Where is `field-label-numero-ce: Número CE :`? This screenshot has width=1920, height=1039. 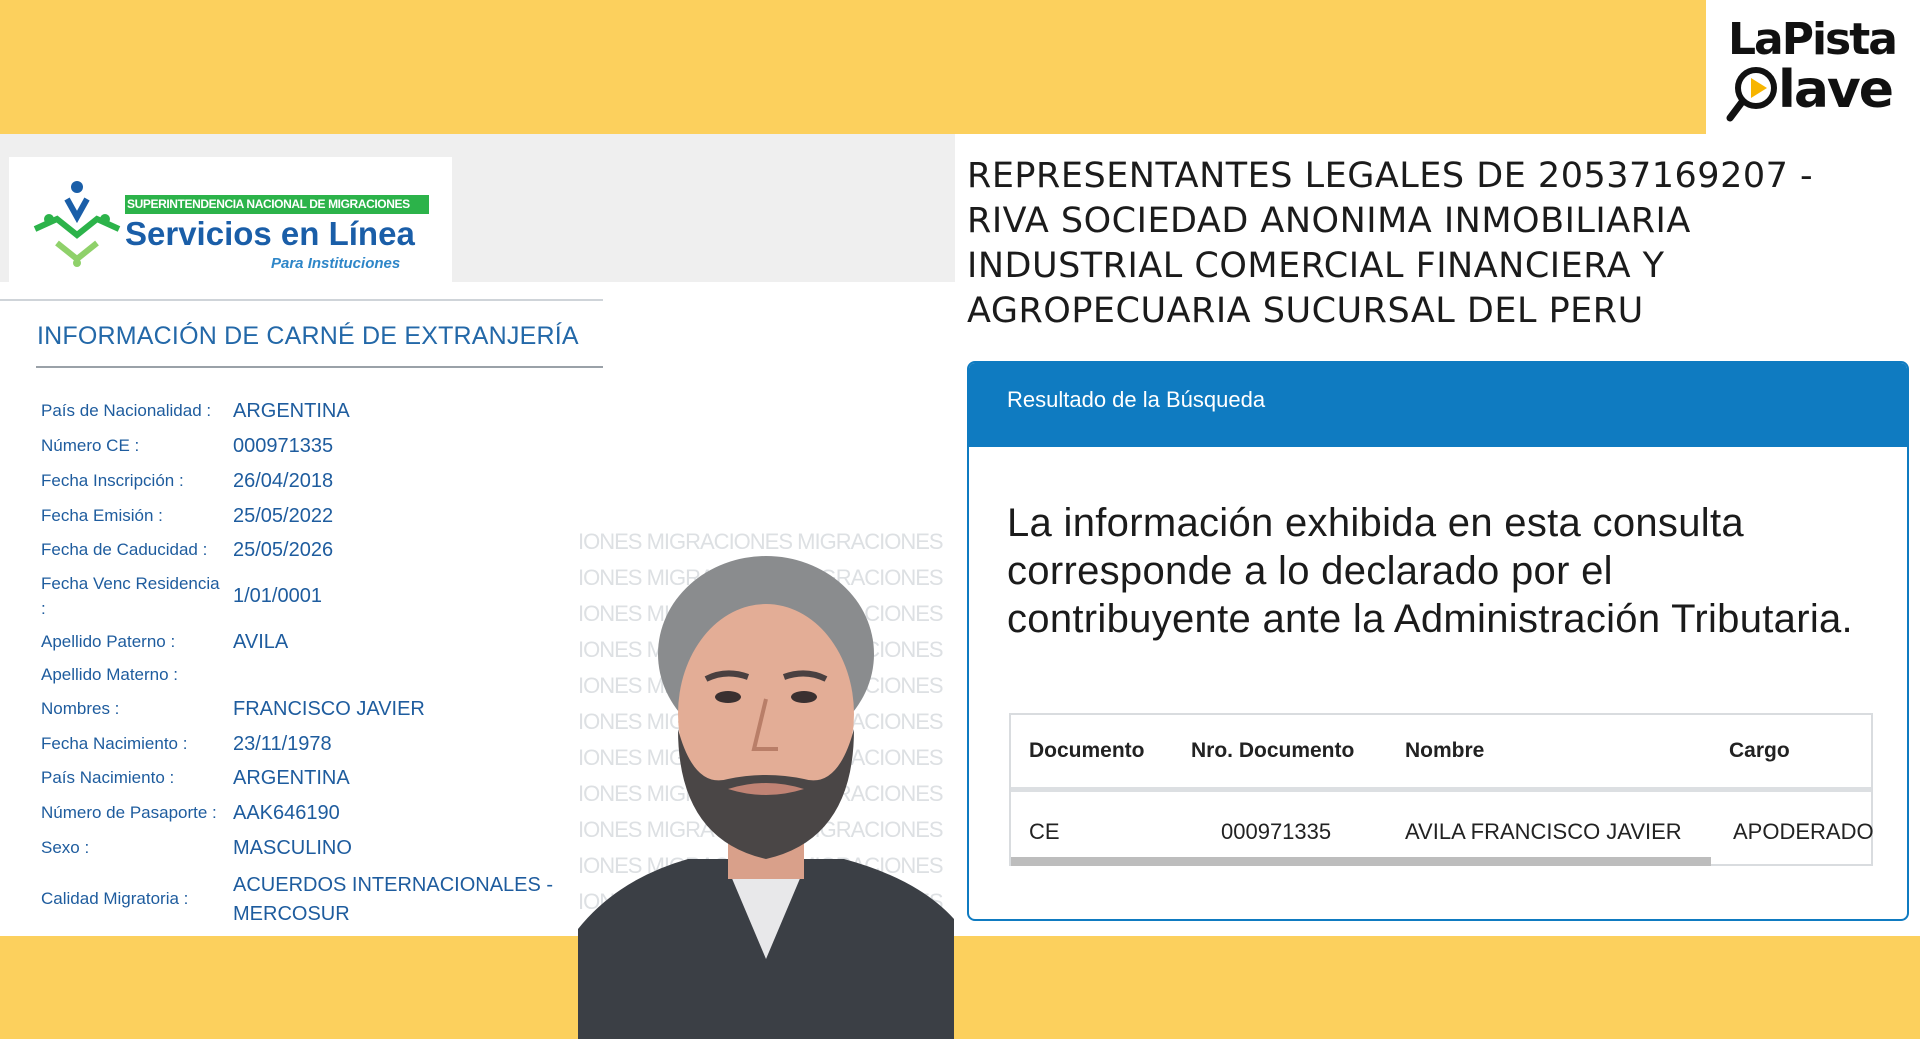
field-label-numero-ce: Número CE : is located at coordinates (90, 445).